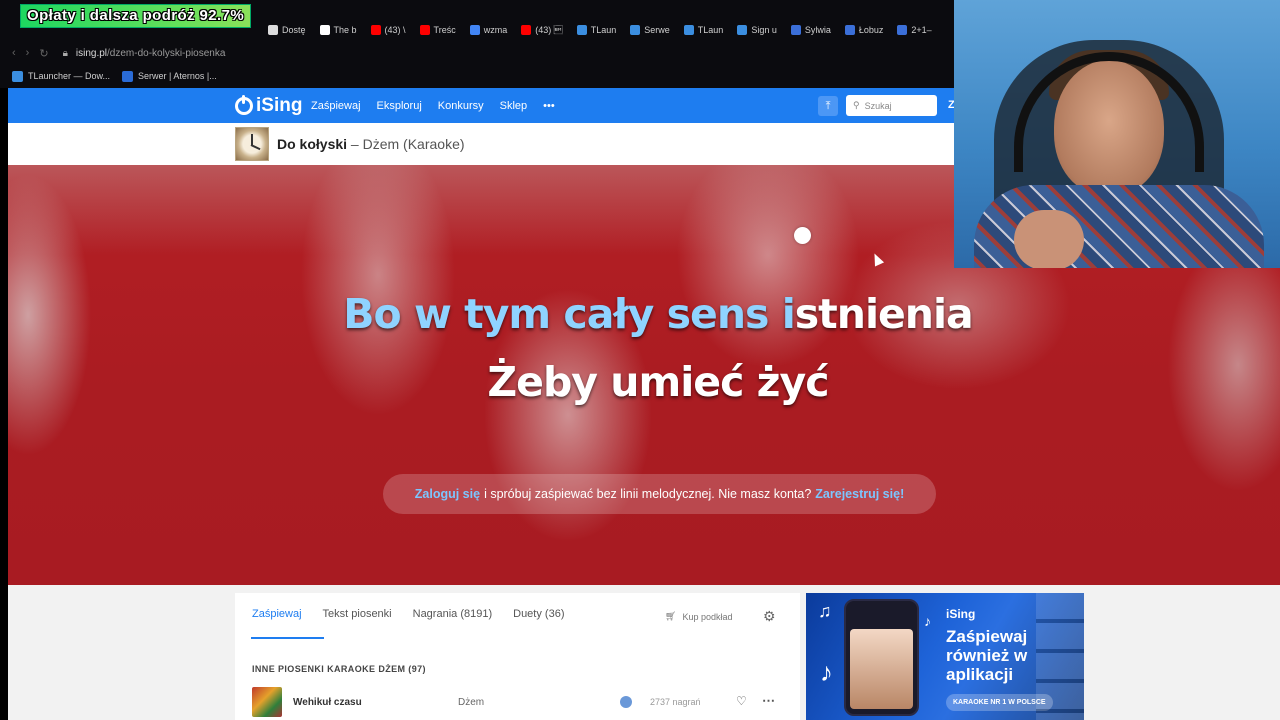  I want to click on ad-brand: iSing, so click(961, 614).